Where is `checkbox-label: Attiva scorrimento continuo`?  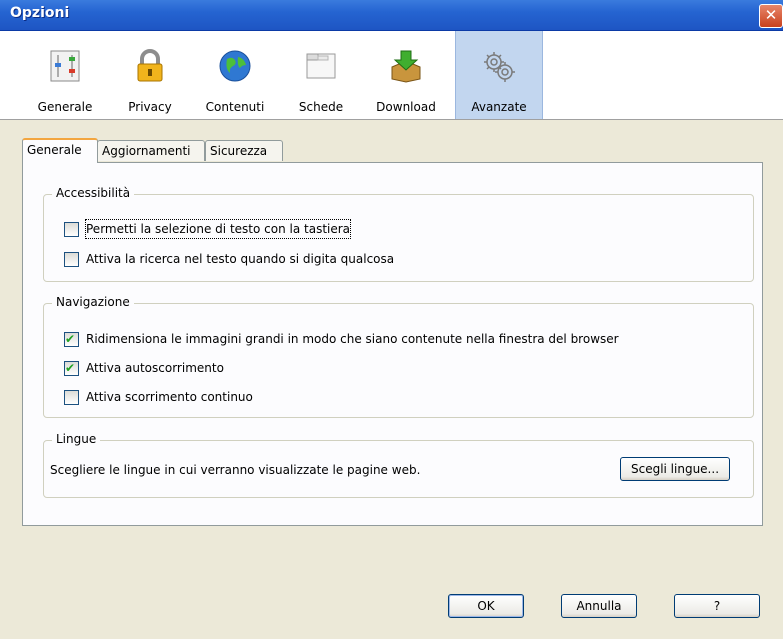
checkbox-label: Attiva scorrimento continuo is located at coordinates (169, 397).